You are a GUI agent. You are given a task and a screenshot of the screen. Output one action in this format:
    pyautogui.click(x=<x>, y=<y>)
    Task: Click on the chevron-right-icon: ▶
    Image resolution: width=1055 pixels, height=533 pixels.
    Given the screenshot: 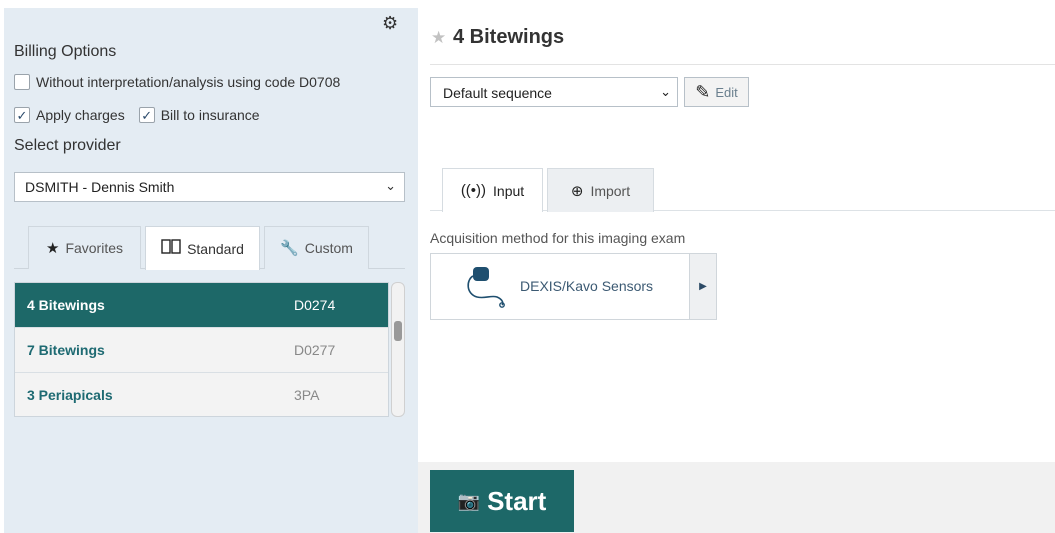 What is the action you would take?
    pyautogui.click(x=703, y=286)
    